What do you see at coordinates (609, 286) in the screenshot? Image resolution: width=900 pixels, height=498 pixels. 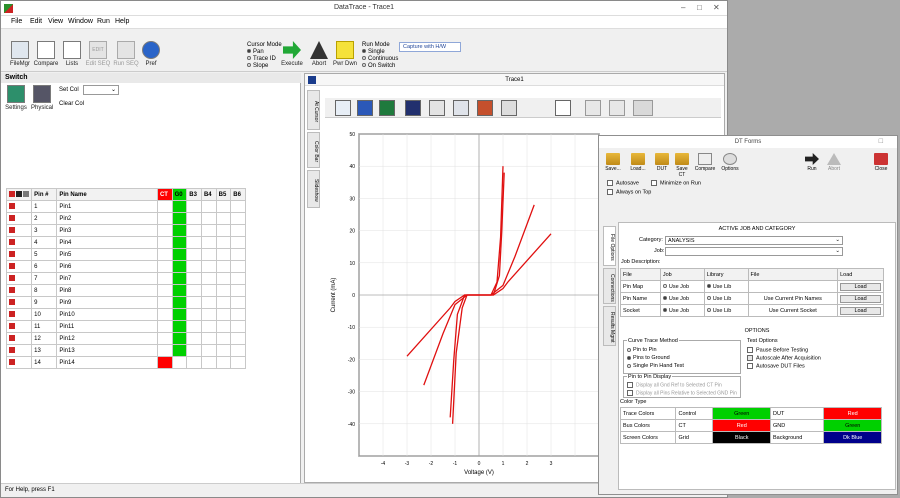 I see `tab-connections: Connections` at bounding box center [609, 286].